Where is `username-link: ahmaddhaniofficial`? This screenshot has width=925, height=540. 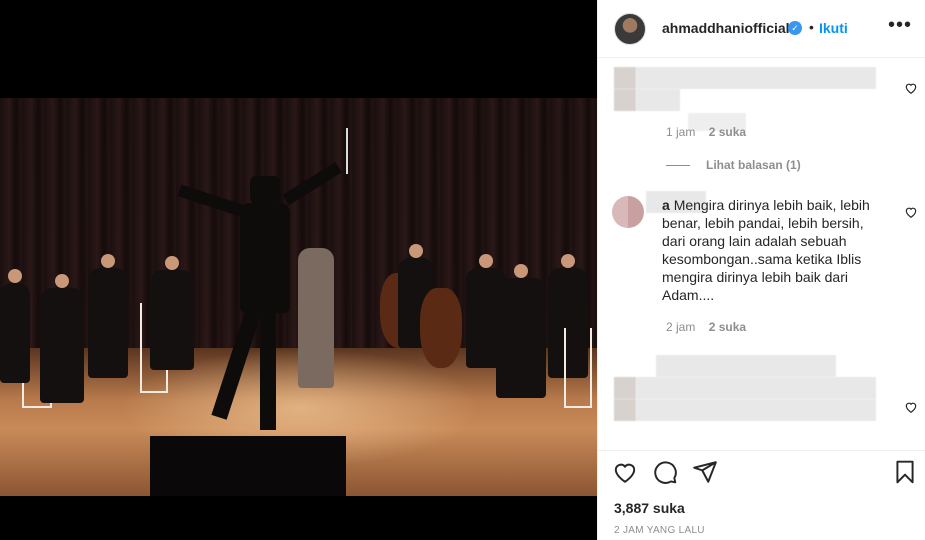 username-link: ahmaddhaniofficial is located at coordinates (726, 28).